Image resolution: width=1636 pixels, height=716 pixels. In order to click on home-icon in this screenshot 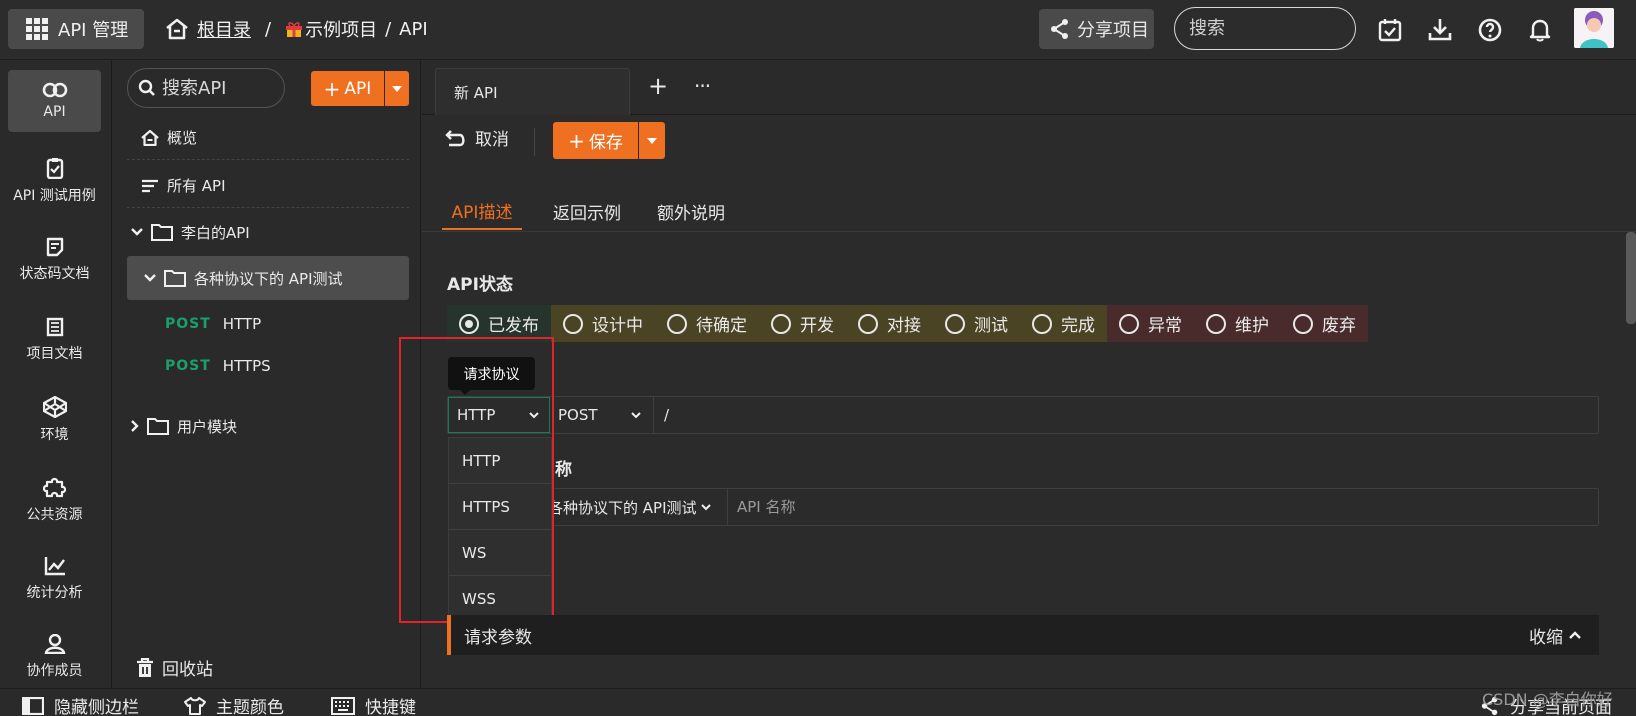, I will do `click(177, 29)`.